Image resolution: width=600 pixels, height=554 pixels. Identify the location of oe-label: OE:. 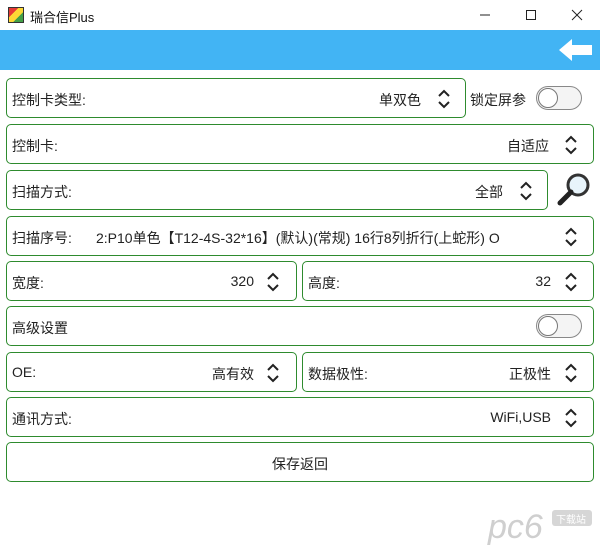
(24, 372).